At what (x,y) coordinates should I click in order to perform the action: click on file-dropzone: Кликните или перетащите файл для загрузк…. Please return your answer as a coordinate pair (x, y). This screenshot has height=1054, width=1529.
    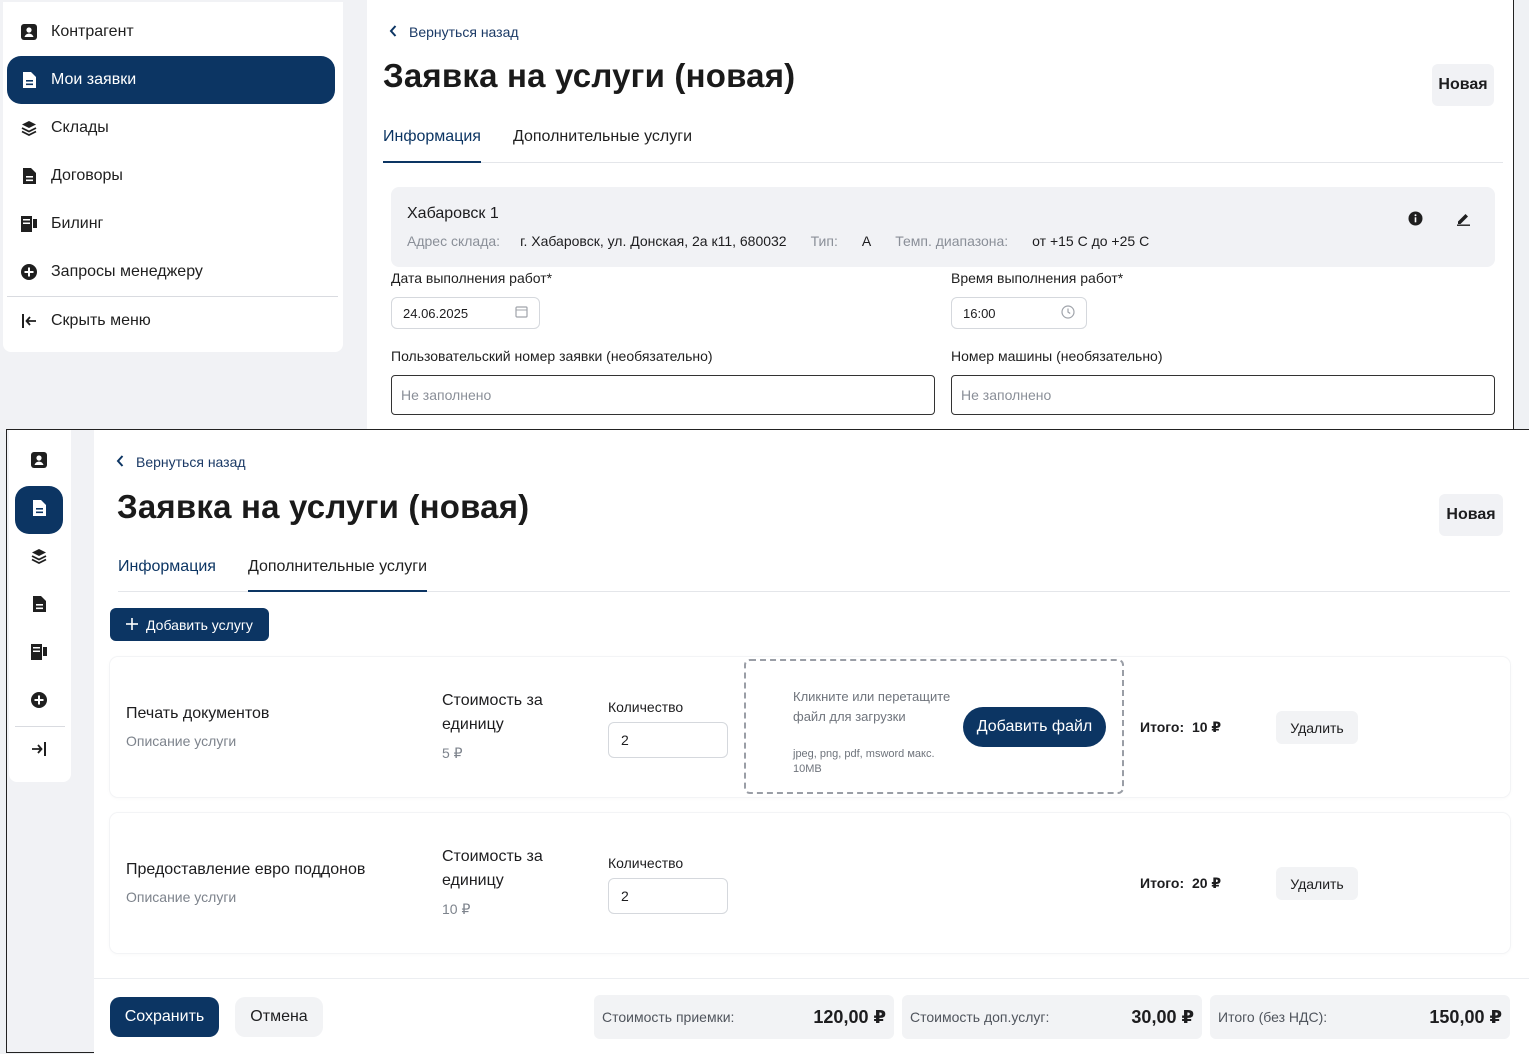
    Looking at the image, I should click on (934, 726).